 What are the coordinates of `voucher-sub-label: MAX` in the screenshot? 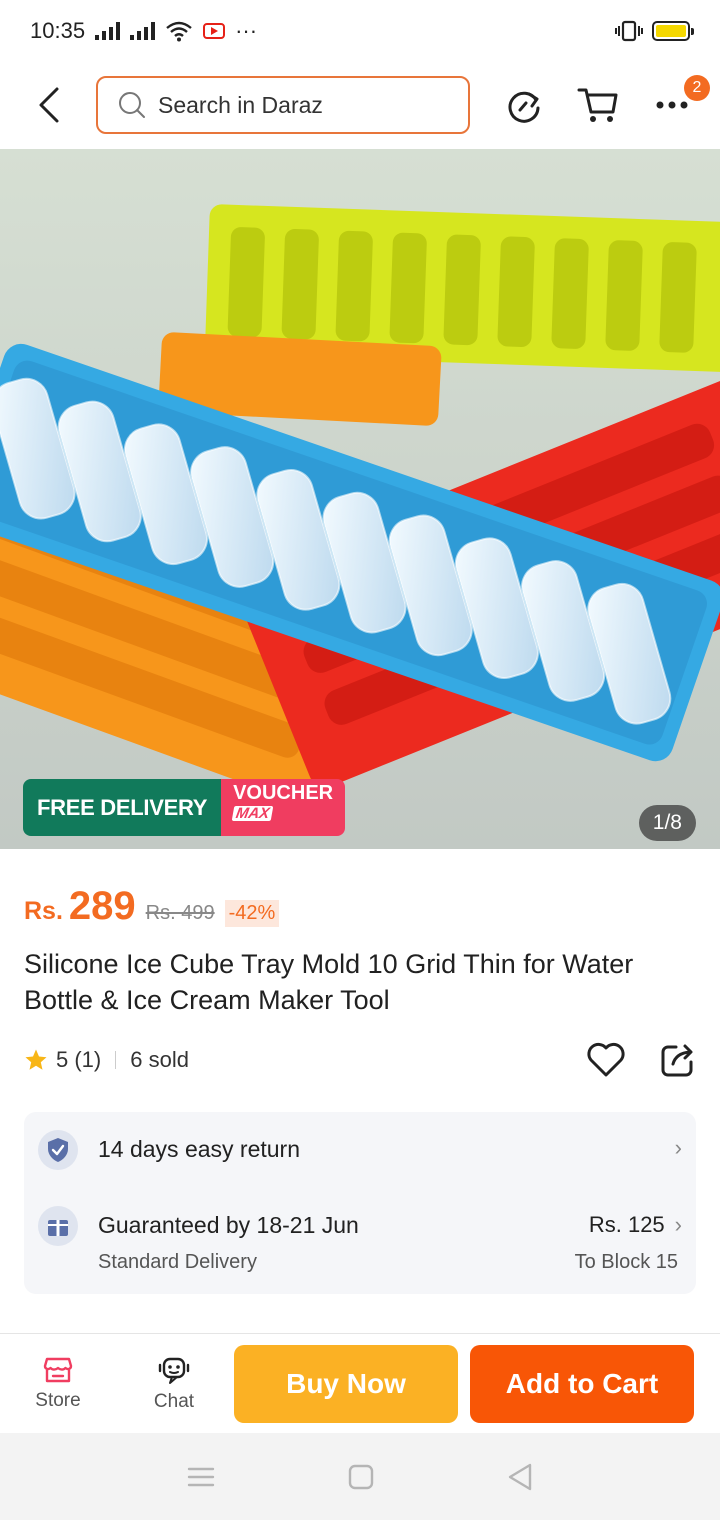 It's located at (252, 813).